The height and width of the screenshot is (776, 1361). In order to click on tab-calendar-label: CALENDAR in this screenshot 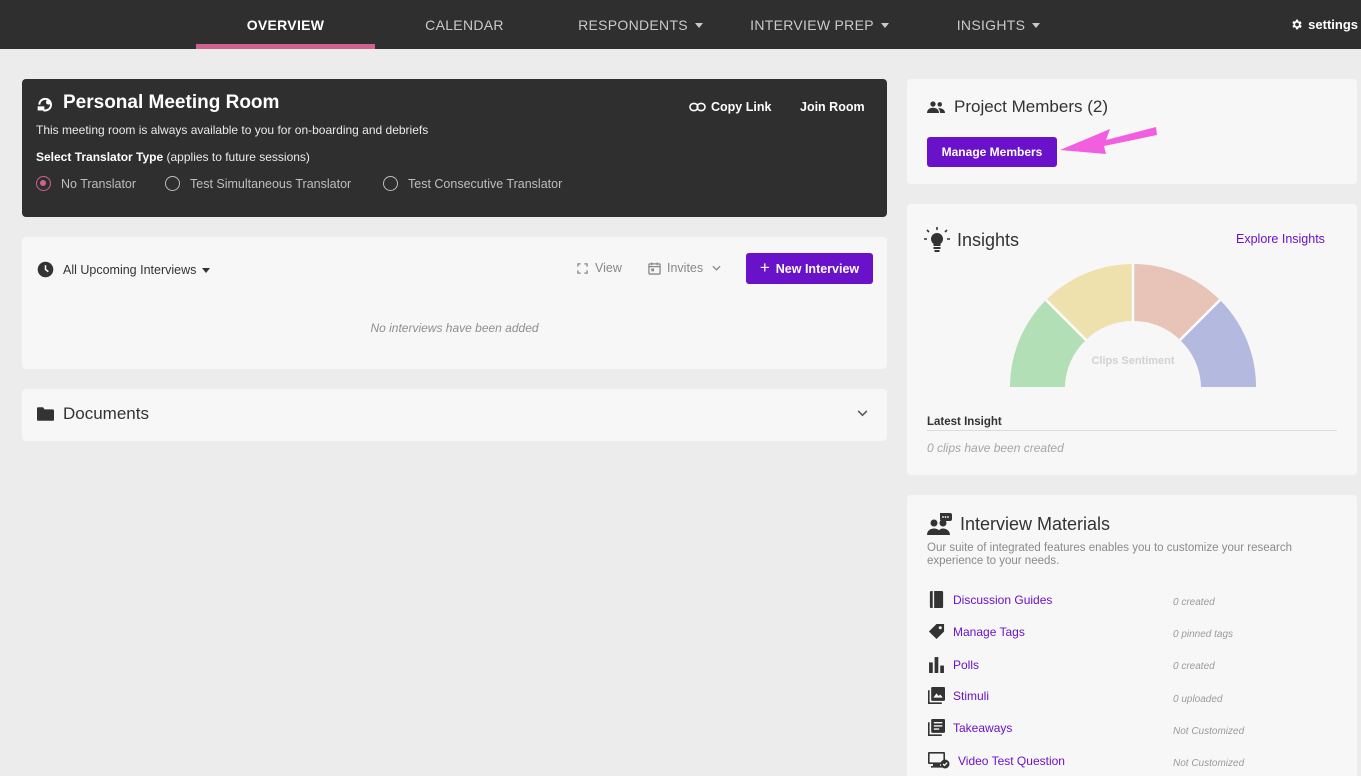, I will do `click(464, 24)`.